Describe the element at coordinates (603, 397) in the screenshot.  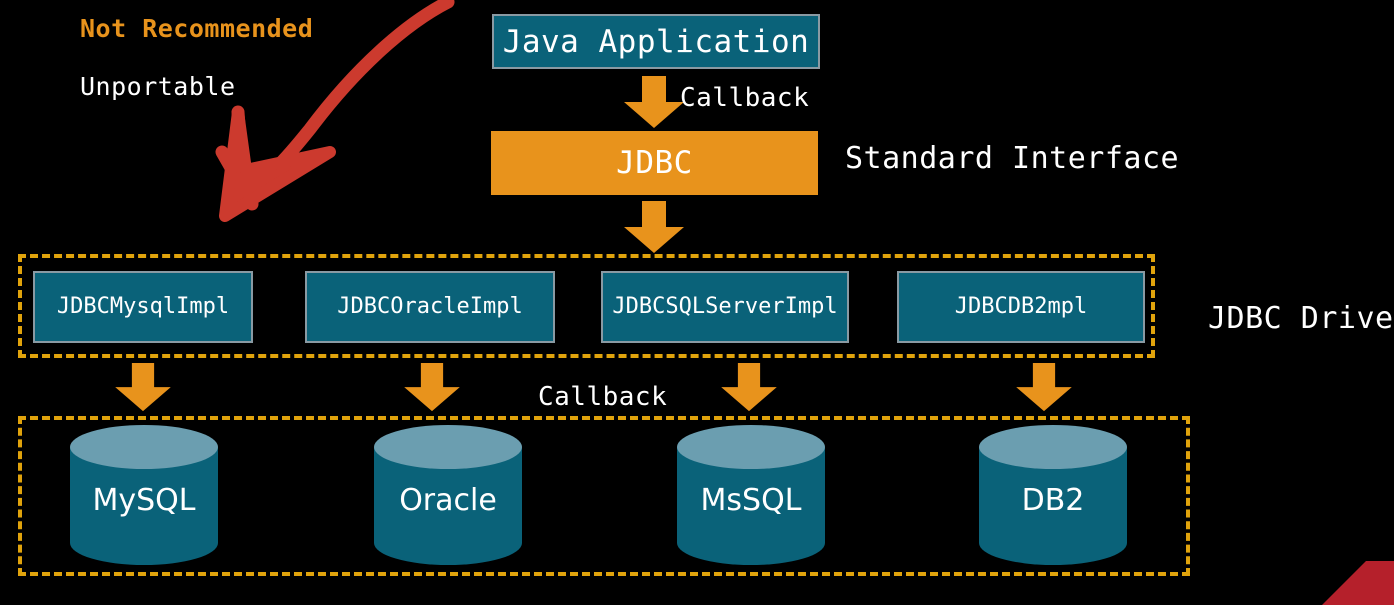
I see `callback-label-bottom: Callback` at that location.